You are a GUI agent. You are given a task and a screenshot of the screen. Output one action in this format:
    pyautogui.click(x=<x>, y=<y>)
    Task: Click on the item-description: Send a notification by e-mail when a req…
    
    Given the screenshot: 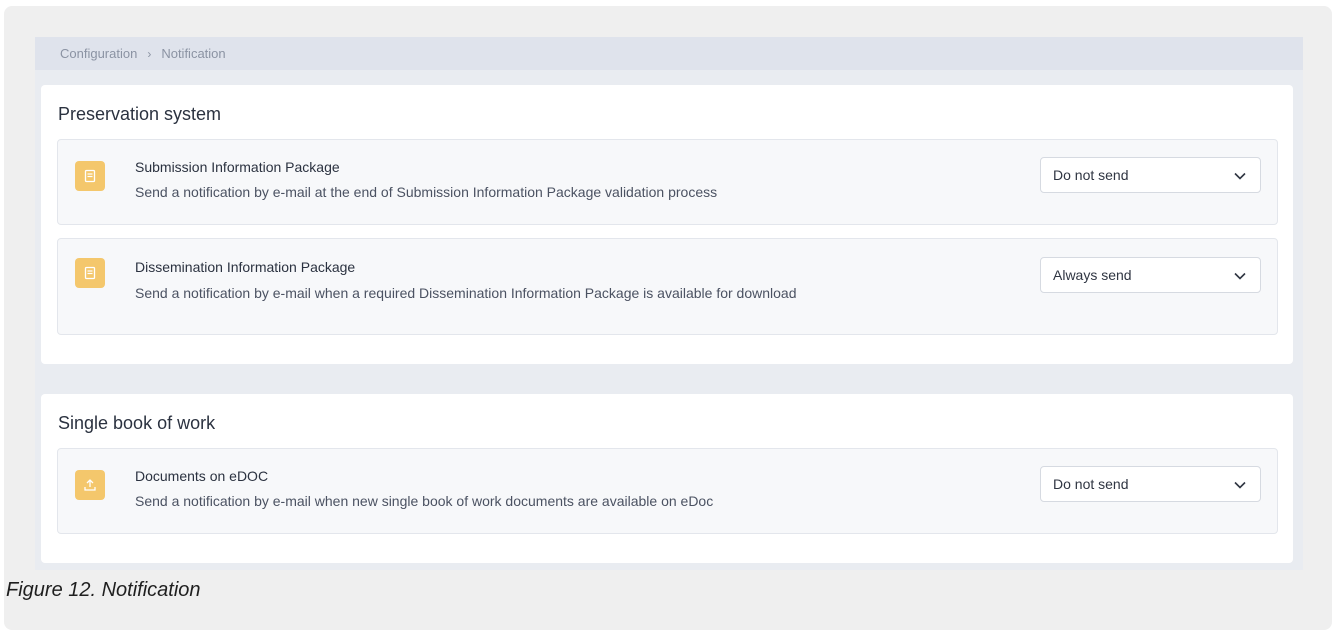 What is the action you would take?
    pyautogui.click(x=466, y=293)
    